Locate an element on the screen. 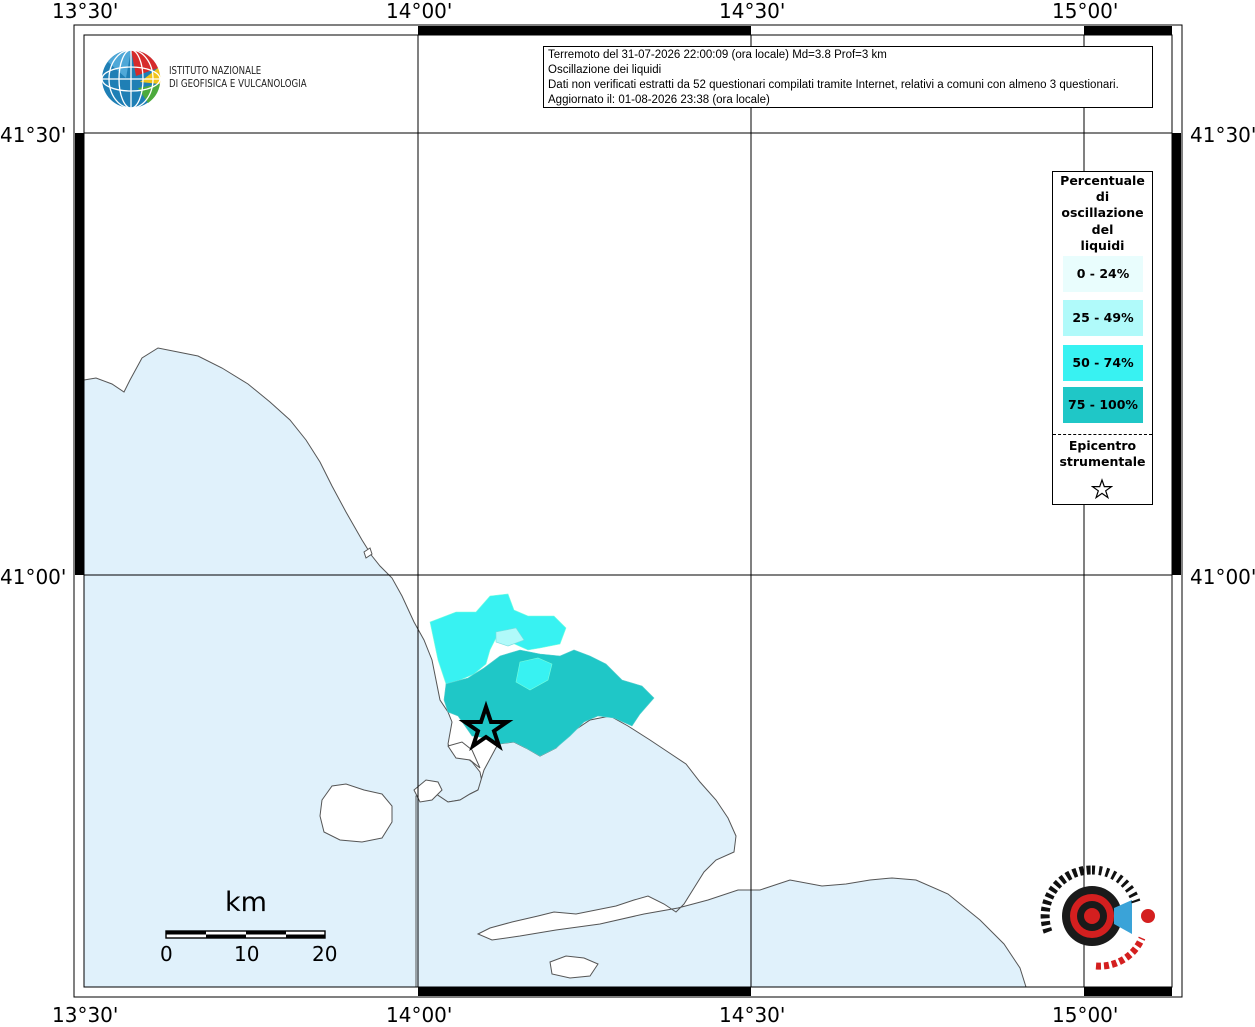 Image resolution: width=1255 pixels, height=1027 pixels. star-outline-icon is located at coordinates (1102, 489).